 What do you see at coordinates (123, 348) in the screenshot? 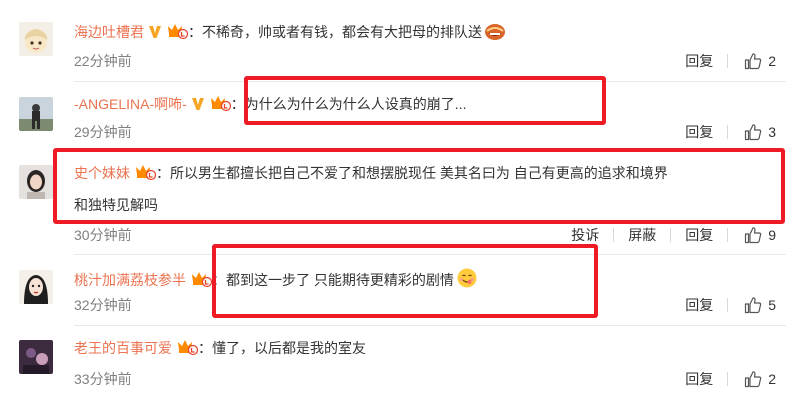
I see `username-link: 老王的百事可爱` at bounding box center [123, 348].